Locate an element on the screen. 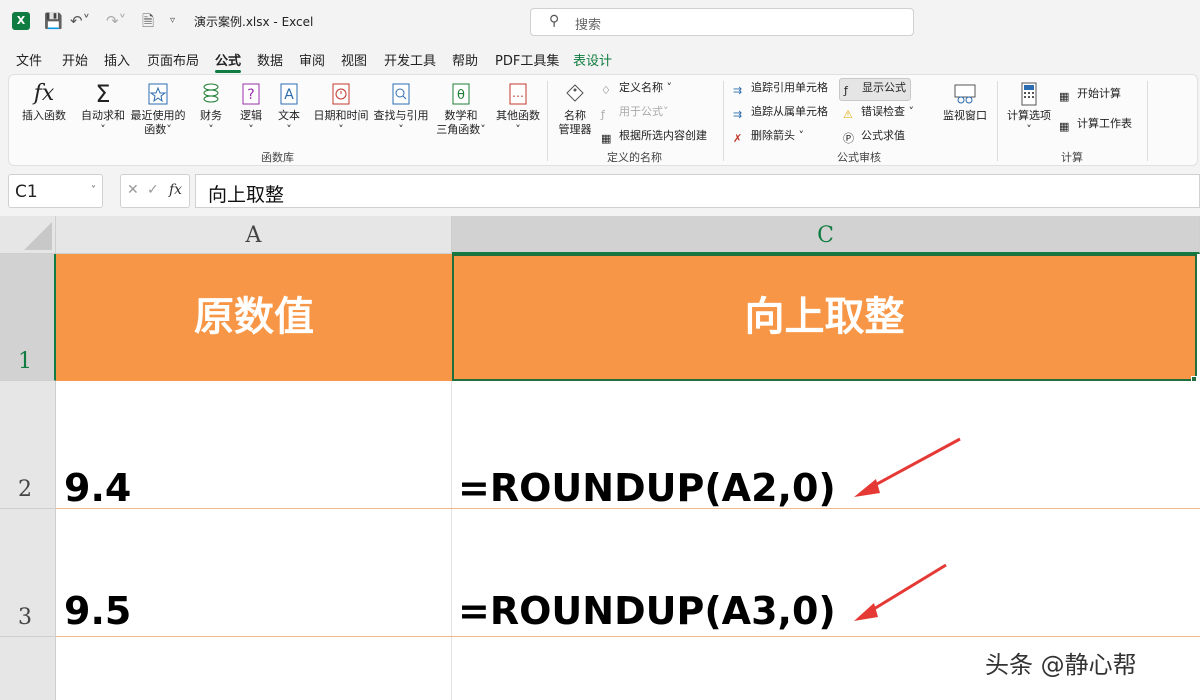 The image size is (1200, 700). show-formulas-label: 显示公式 is located at coordinates (884, 87).